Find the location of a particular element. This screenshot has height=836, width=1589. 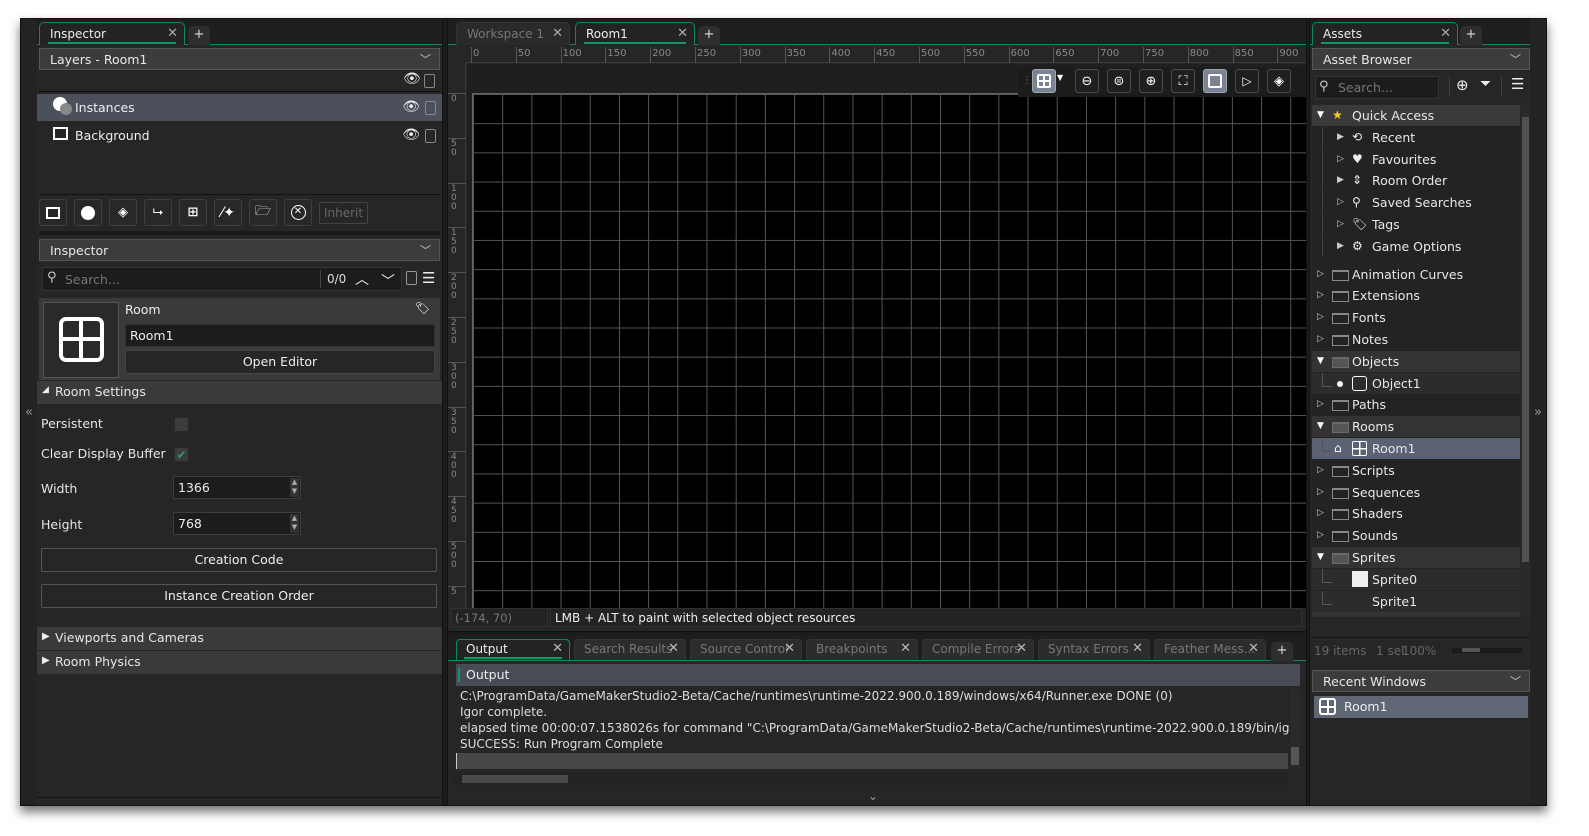

width-field: 1366 ▲ ▼ is located at coordinates (237, 487).